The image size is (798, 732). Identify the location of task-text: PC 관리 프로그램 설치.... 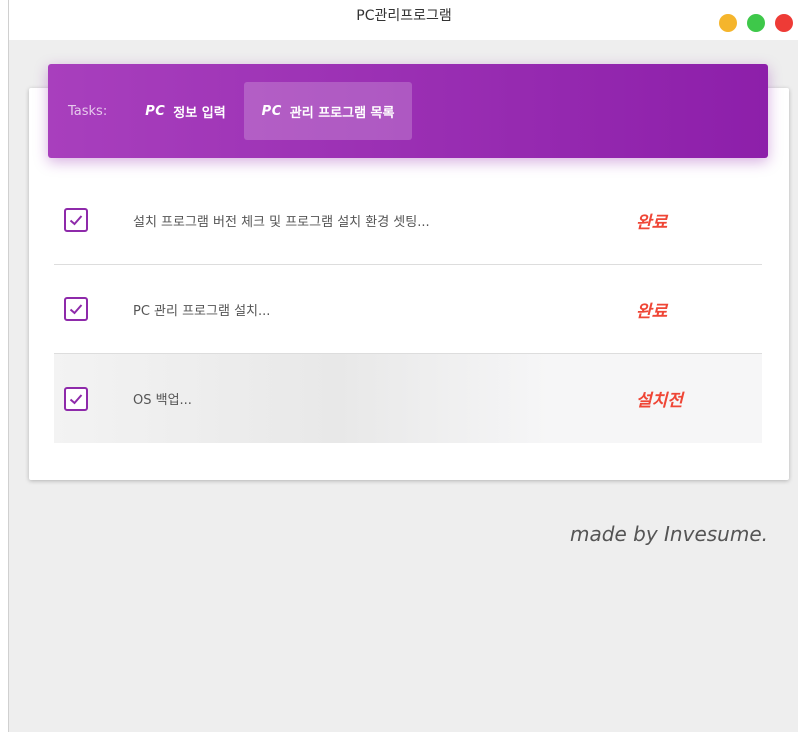
(202, 311).